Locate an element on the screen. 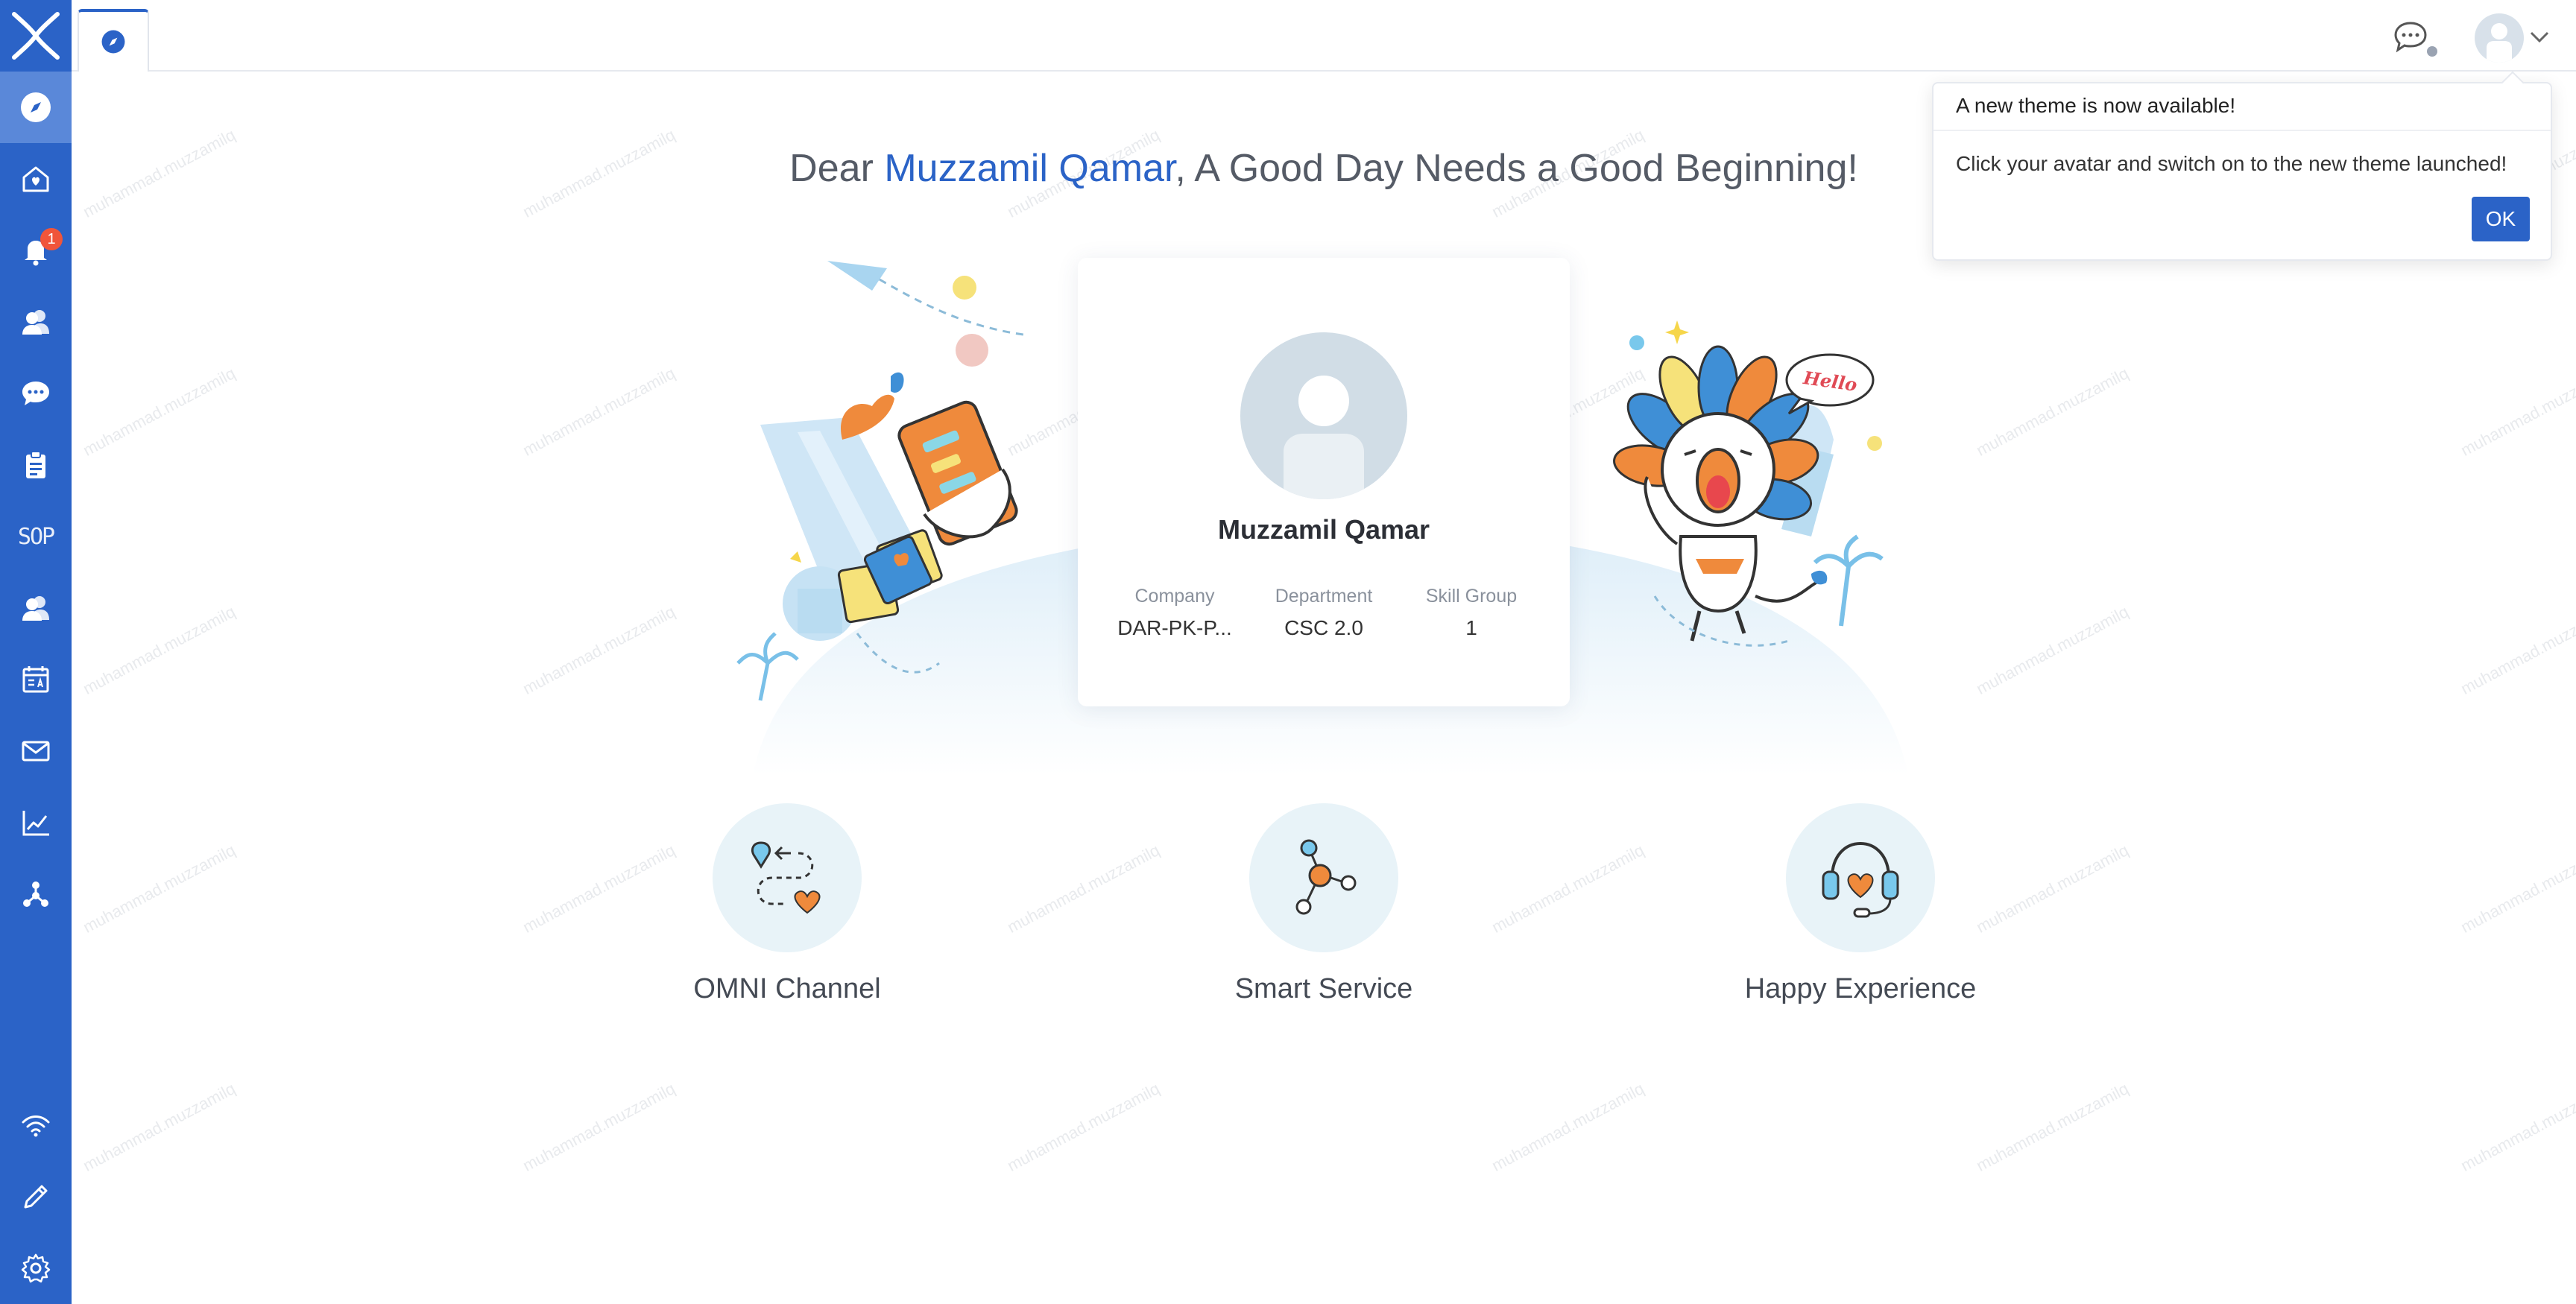 Image resolution: width=2576 pixels, height=1304 pixels. sidebar: 1 SOP is located at coordinates (36, 652).